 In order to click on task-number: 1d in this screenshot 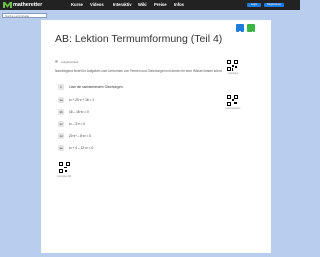, I will do `click(61, 136)`.